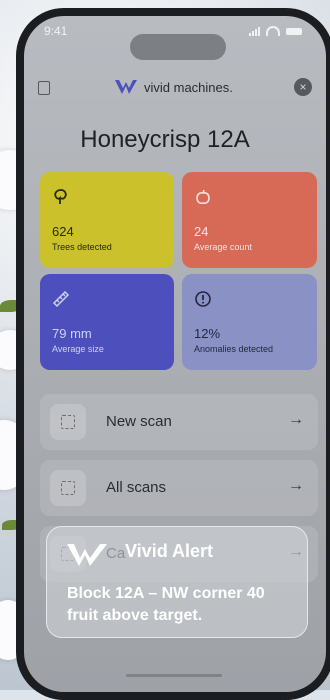 Image resolution: width=330 pixels, height=700 pixels. What do you see at coordinates (136, 487) in the screenshot?
I see `action-label: All scans` at bounding box center [136, 487].